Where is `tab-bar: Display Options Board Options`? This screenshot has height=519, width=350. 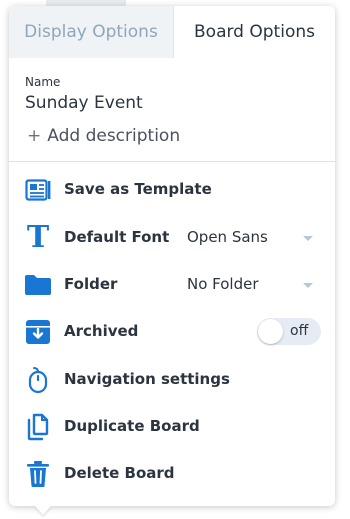 tab-bar: Display Options Board Options is located at coordinates (172, 32).